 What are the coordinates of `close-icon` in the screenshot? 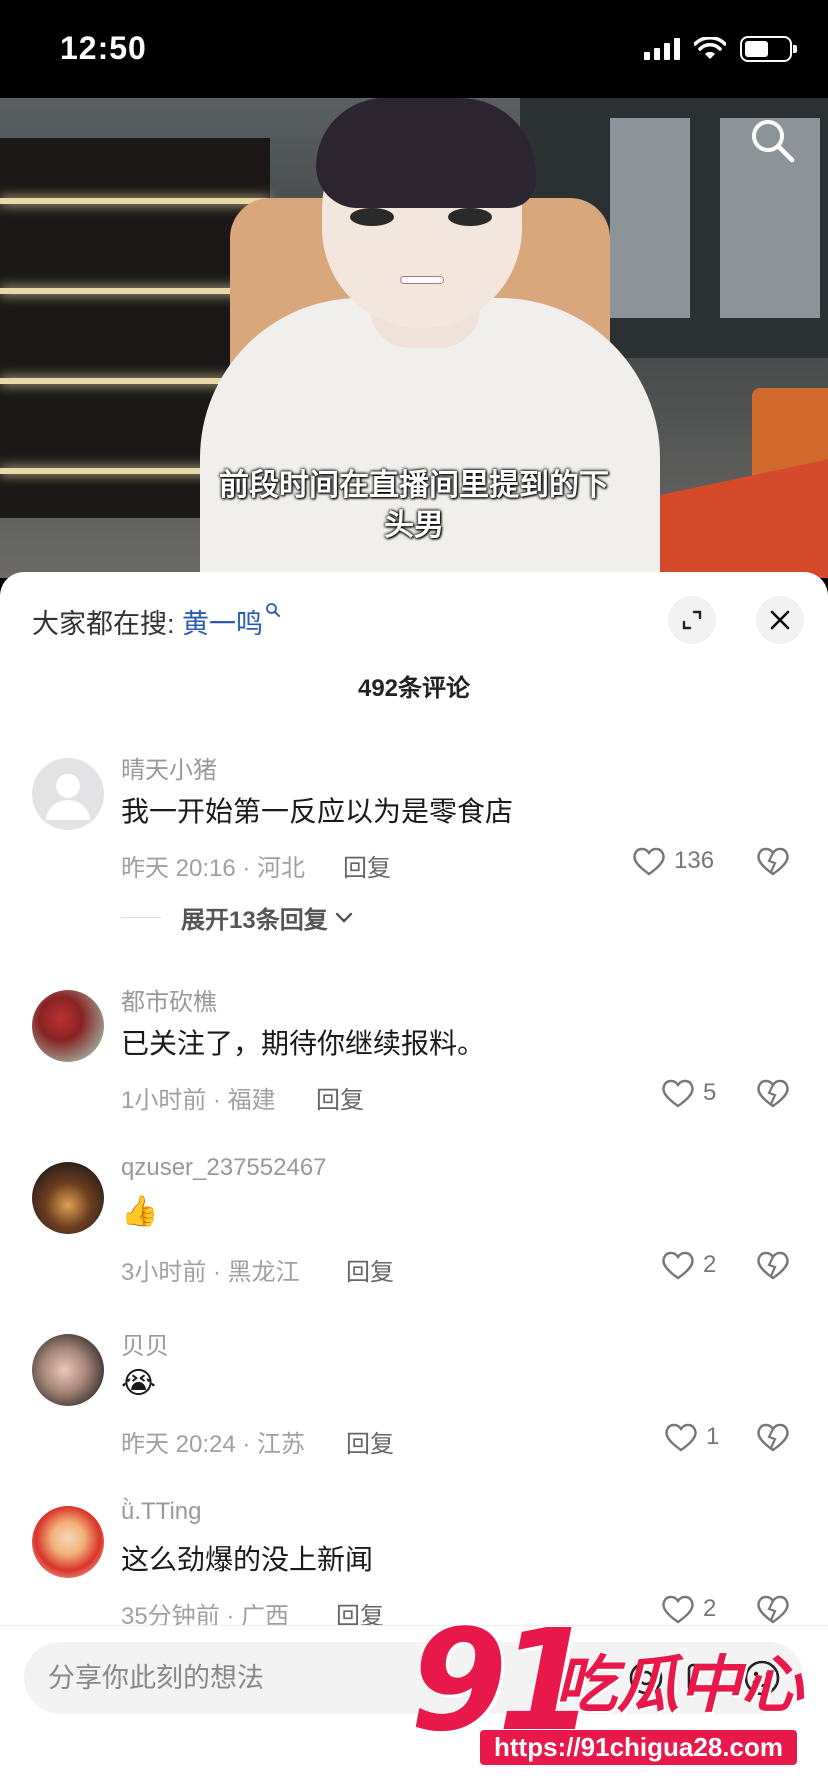 It's located at (780, 620).